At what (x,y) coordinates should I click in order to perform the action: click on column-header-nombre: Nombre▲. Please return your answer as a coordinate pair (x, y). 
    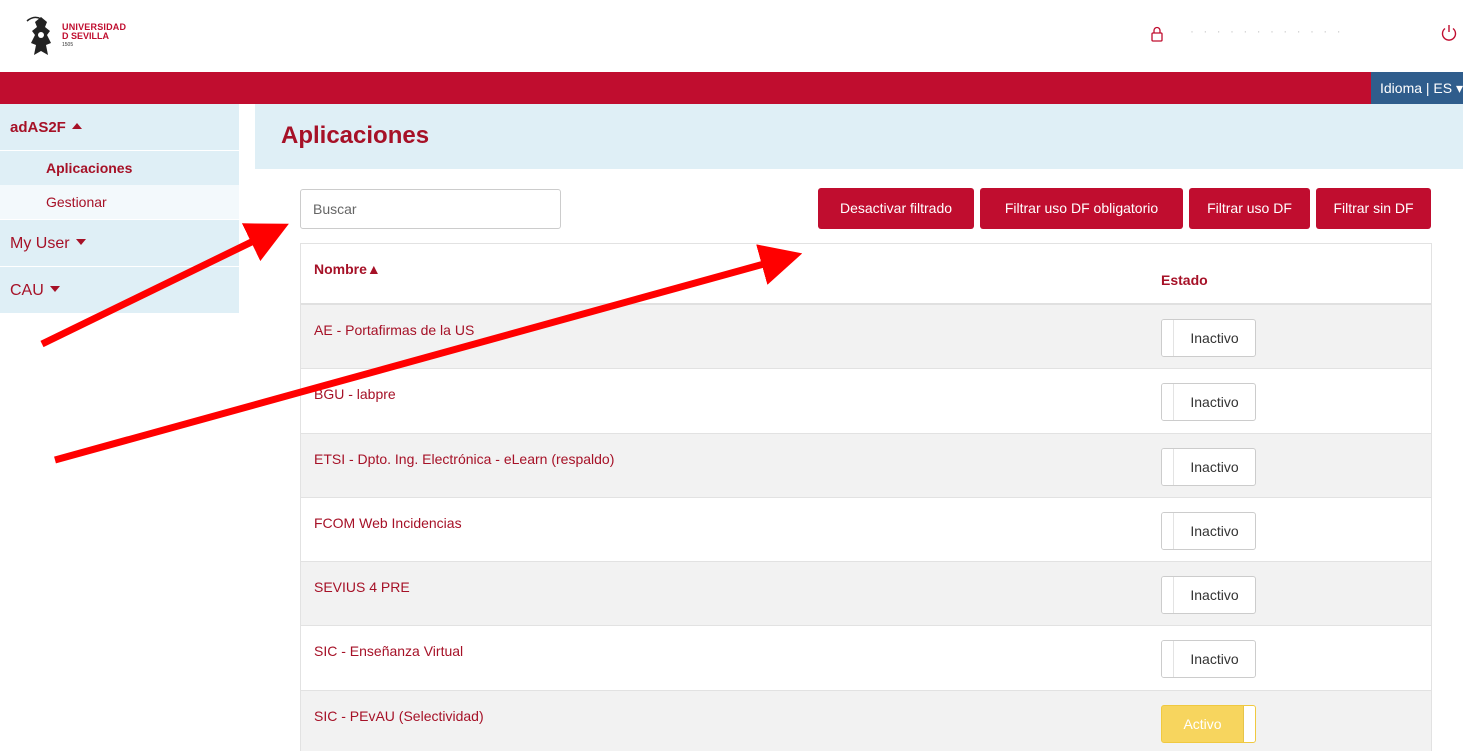
    Looking at the image, I should click on (347, 269).